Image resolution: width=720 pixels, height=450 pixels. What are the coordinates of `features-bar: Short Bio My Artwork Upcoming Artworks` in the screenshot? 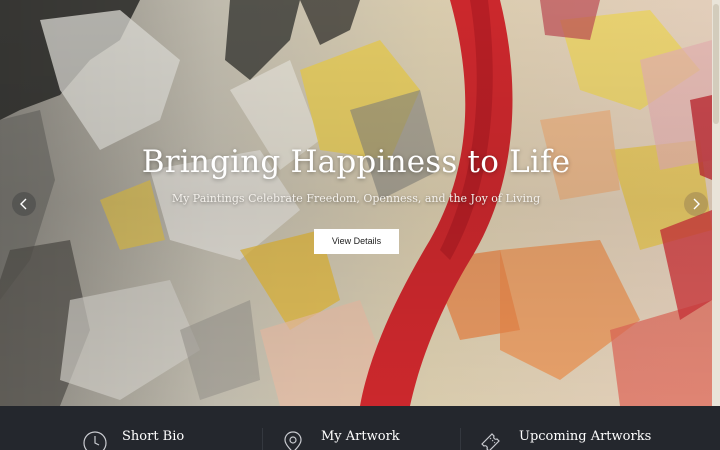 It's located at (360, 428).